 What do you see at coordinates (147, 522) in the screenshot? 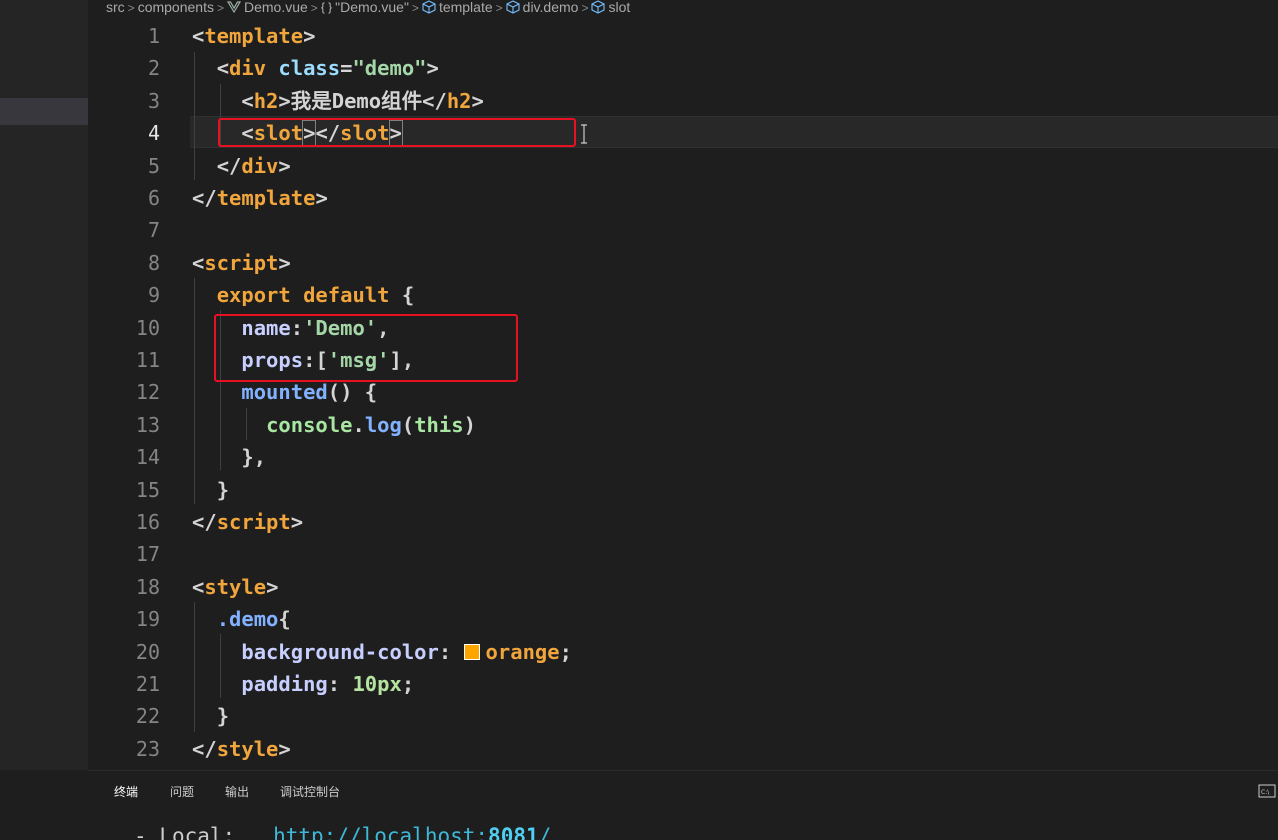
I see `line-number: 16` at bounding box center [147, 522].